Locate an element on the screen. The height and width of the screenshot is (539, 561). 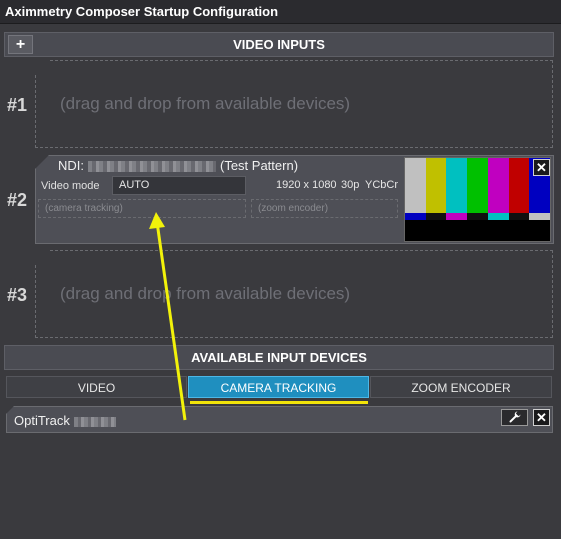
available-devices-title: AVAILABLE INPUT DEVICES is located at coordinates (279, 357).